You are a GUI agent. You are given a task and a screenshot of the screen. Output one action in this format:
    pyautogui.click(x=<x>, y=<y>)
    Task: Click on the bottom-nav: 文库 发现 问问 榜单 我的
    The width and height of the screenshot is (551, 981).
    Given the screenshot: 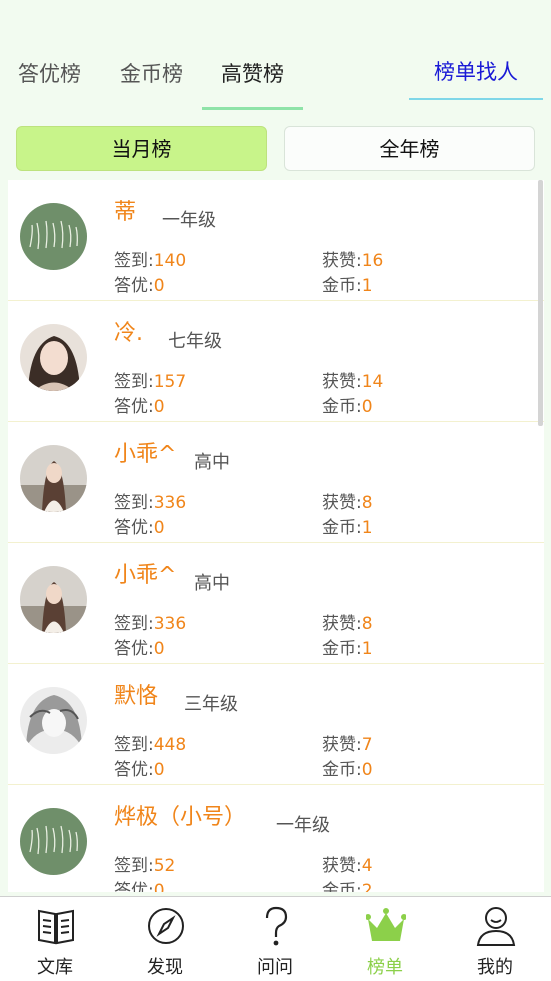 What is the action you would take?
    pyautogui.click(x=275, y=938)
    